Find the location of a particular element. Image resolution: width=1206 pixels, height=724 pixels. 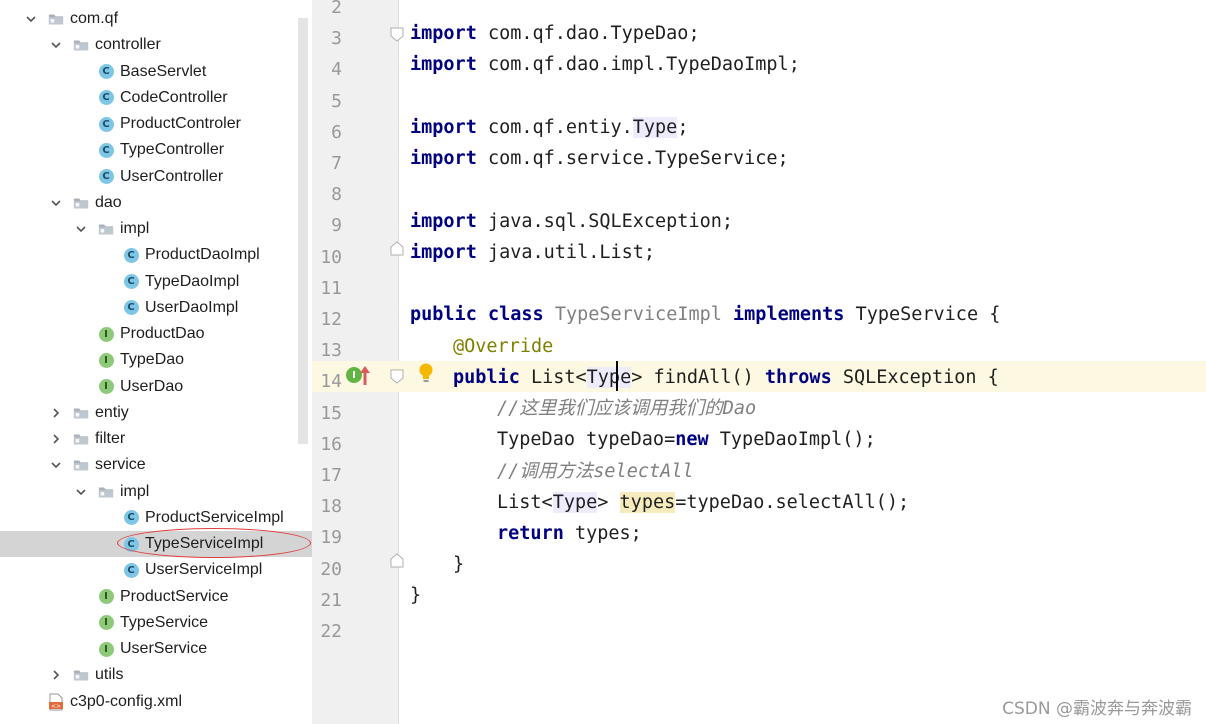

tree-item-label: ProductServiceImpl is located at coordinates (214, 517).